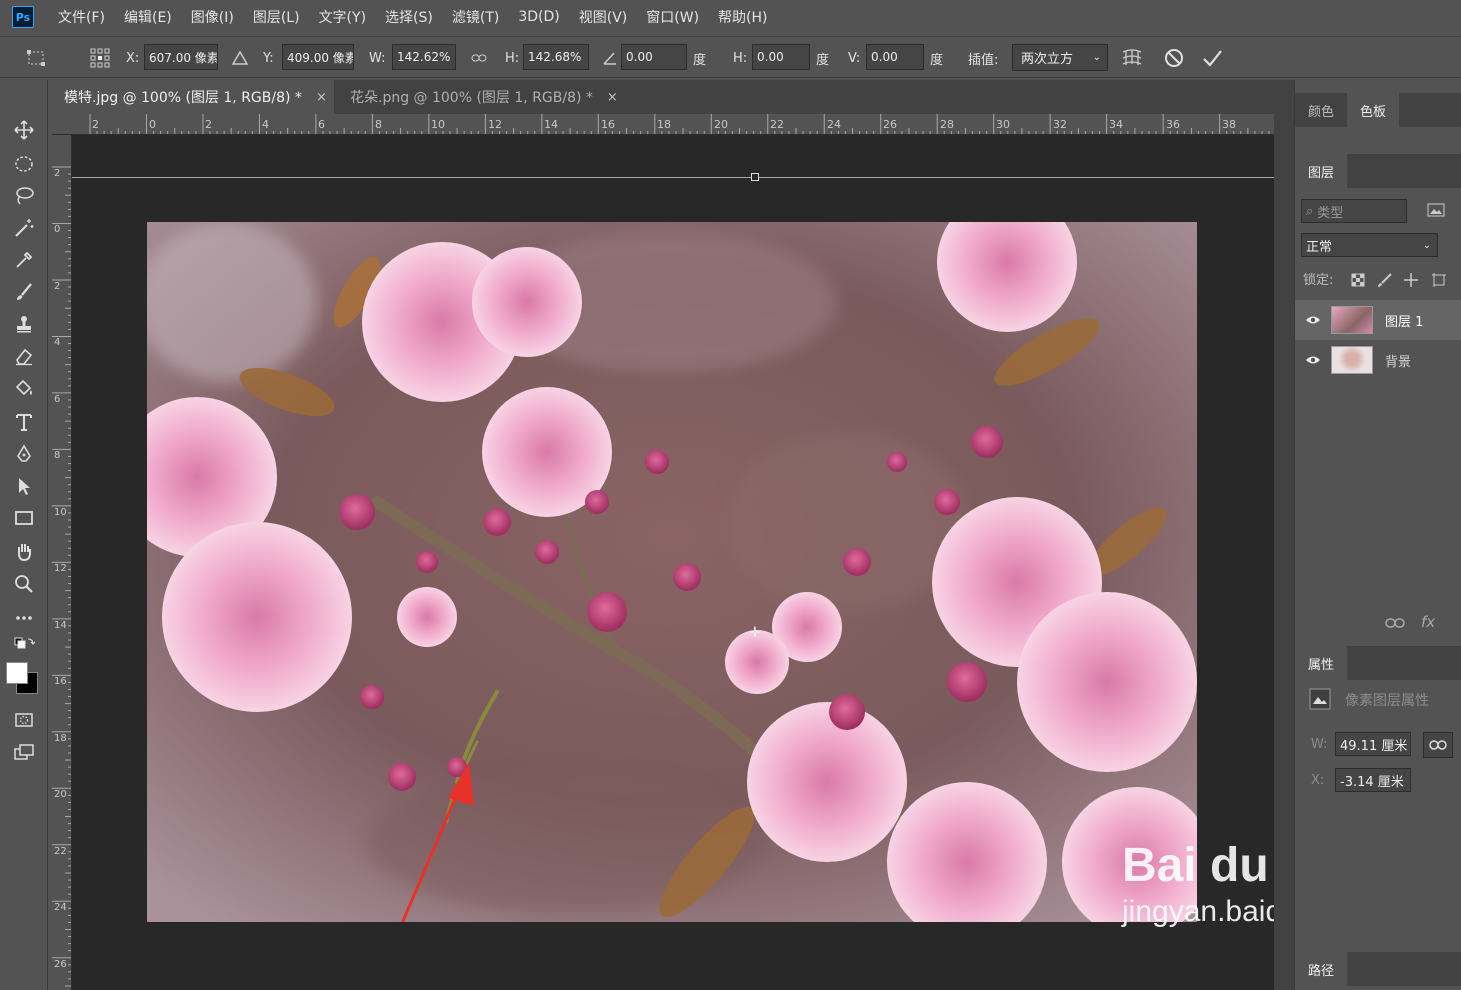 The height and width of the screenshot is (990, 1461). What do you see at coordinates (1174, 58) in the screenshot?
I see `cancel-transform-icon` at bounding box center [1174, 58].